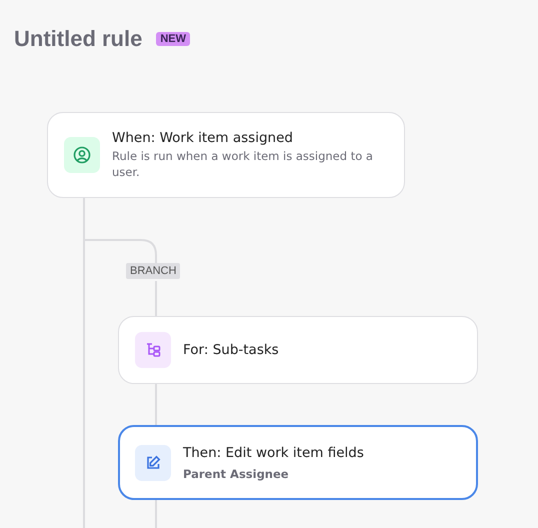 The height and width of the screenshot is (528, 538). Describe the element at coordinates (153, 462) in the screenshot. I see `edit-icon` at that location.